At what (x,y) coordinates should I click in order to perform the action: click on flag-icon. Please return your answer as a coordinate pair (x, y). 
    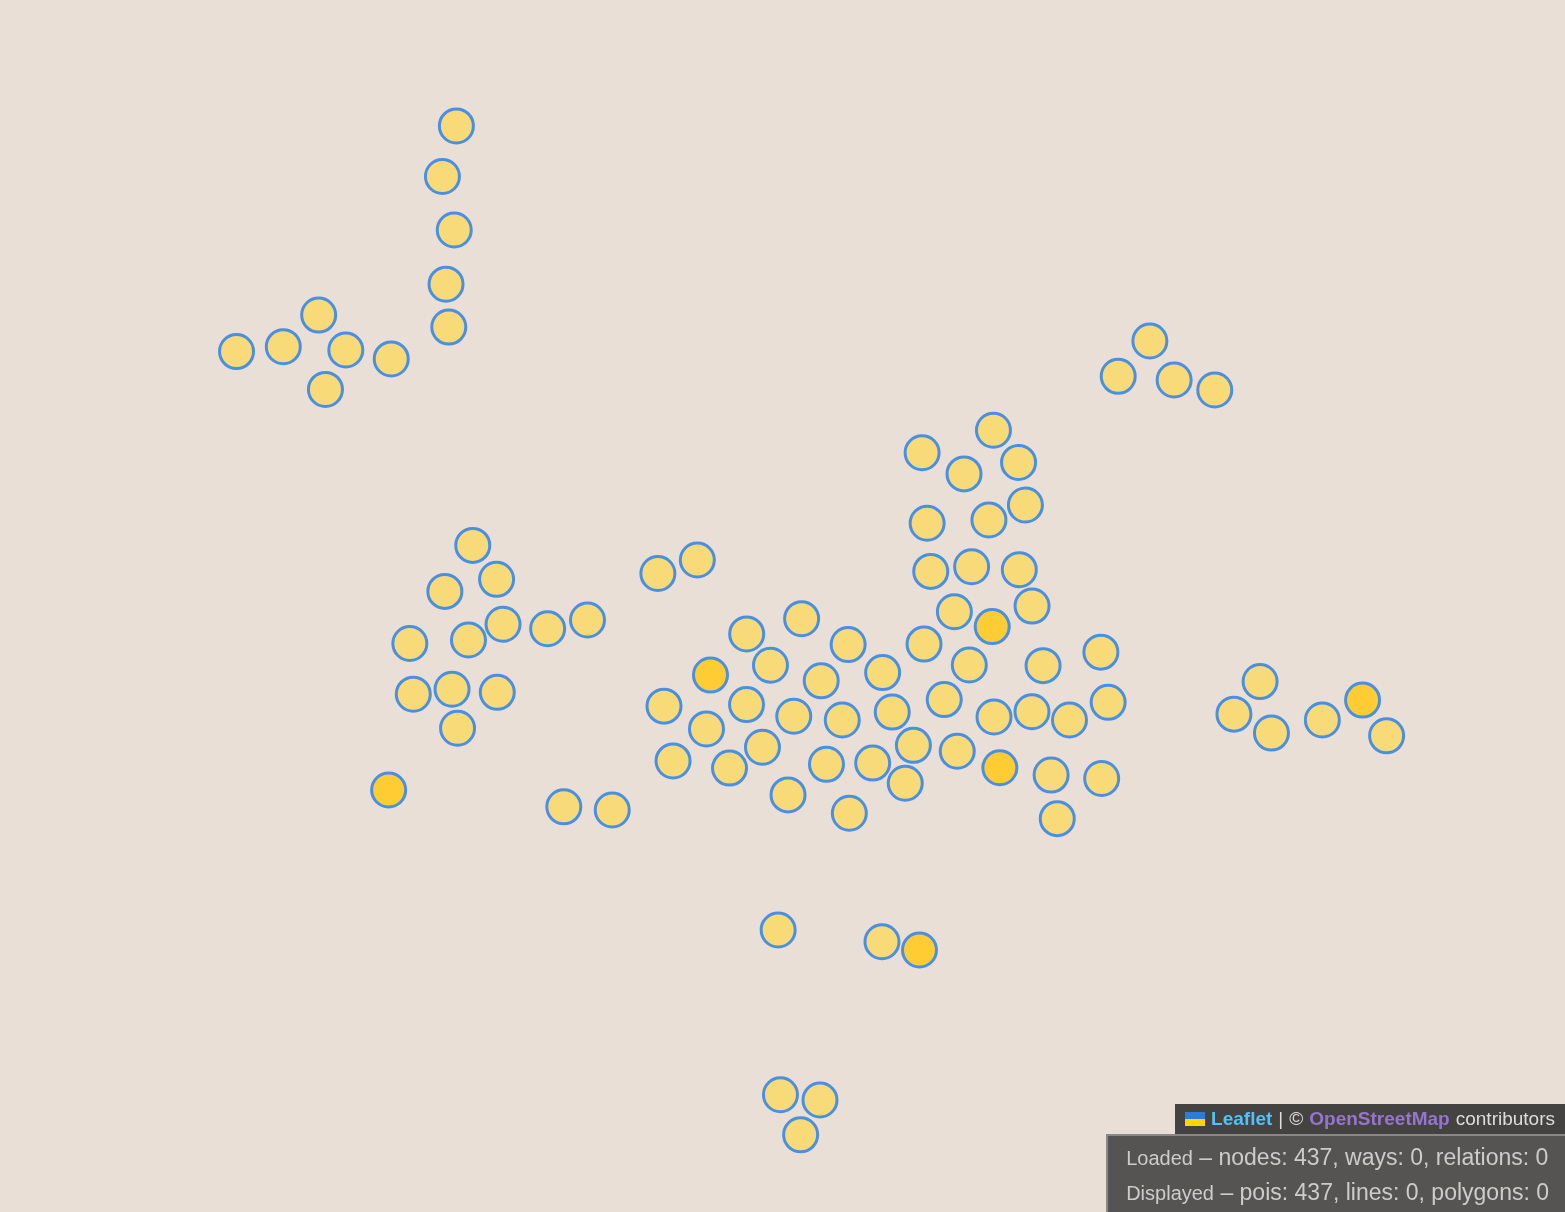
    Looking at the image, I should click on (1195, 1119).